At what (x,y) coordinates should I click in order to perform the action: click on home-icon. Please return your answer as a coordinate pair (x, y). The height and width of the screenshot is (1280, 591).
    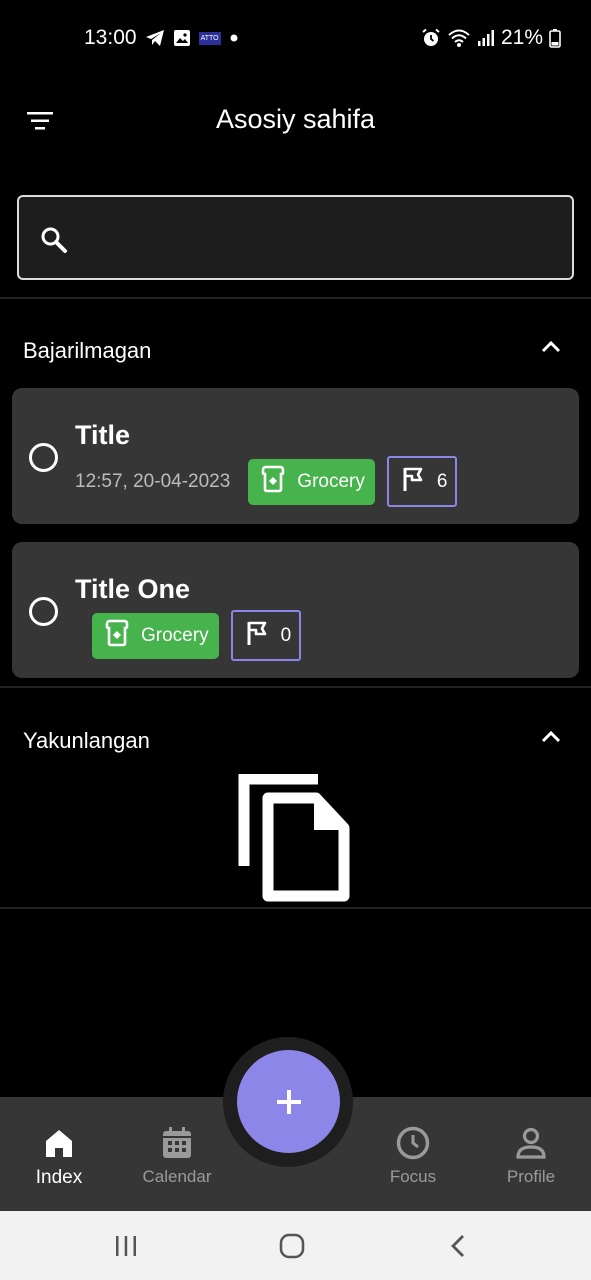
    Looking at the image, I should click on (59, 1143).